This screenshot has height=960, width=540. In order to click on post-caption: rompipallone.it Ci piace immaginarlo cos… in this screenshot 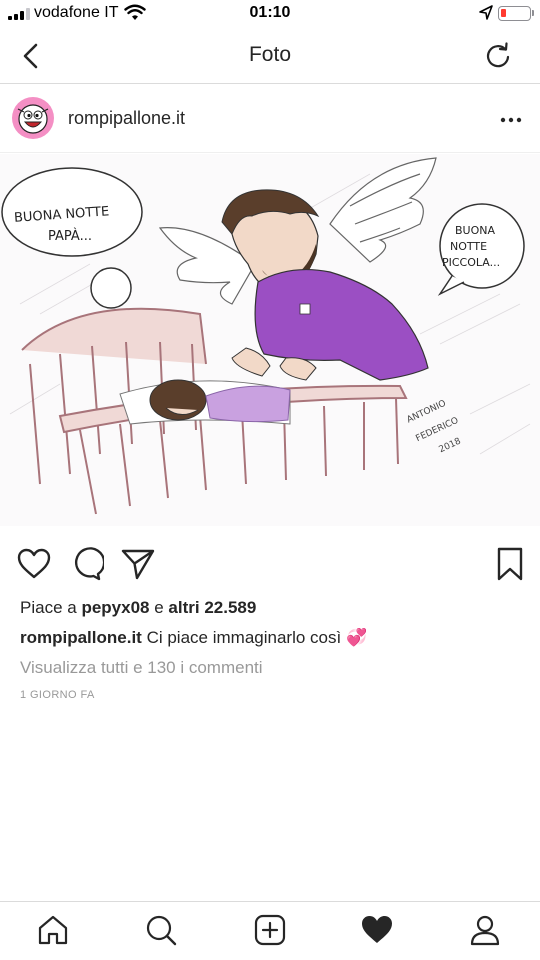, I will do `click(270, 638)`.